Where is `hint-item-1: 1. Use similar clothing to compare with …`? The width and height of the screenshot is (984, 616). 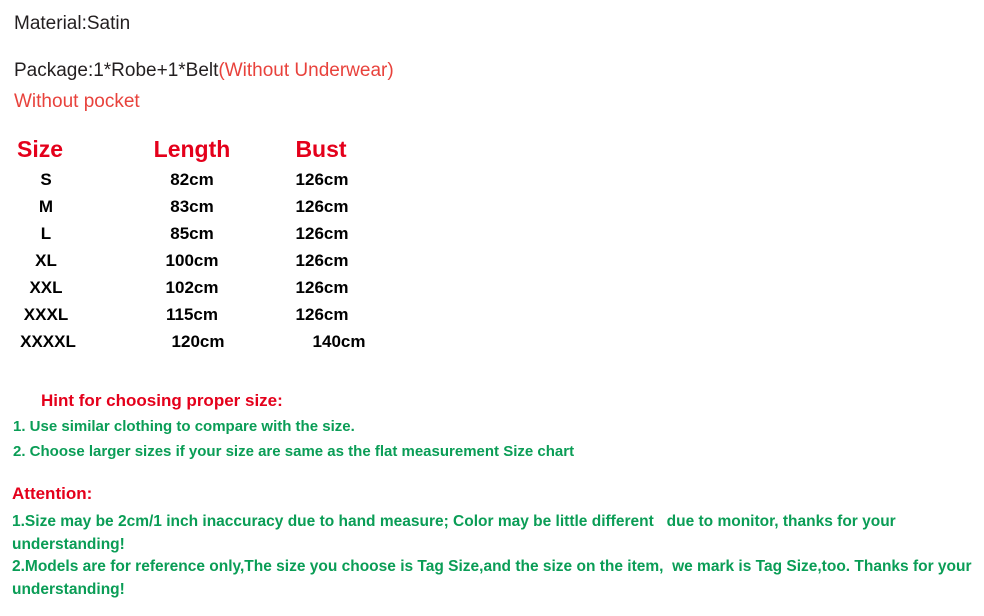 hint-item-1: 1. Use similar clothing to compare with … is located at coordinates (184, 426).